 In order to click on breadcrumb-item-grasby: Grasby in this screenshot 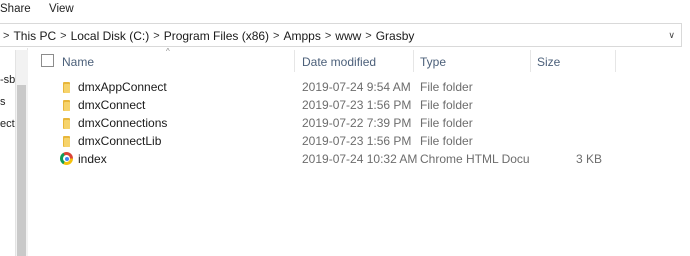, I will do `click(395, 36)`.